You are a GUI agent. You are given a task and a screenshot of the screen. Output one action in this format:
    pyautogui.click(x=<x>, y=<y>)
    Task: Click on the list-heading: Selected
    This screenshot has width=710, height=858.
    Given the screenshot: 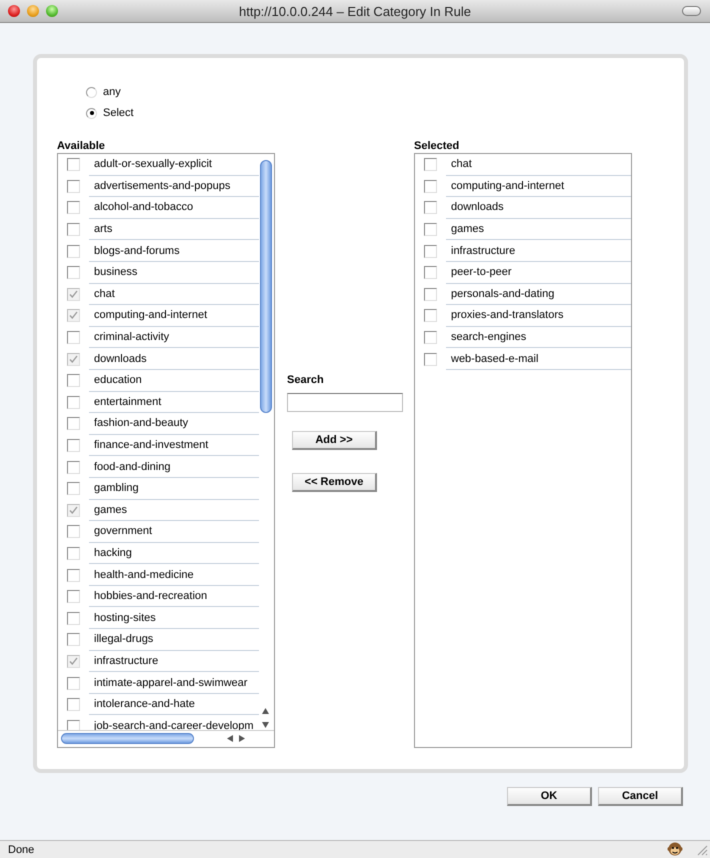 What is the action you would take?
    pyautogui.click(x=437, y=146)
    